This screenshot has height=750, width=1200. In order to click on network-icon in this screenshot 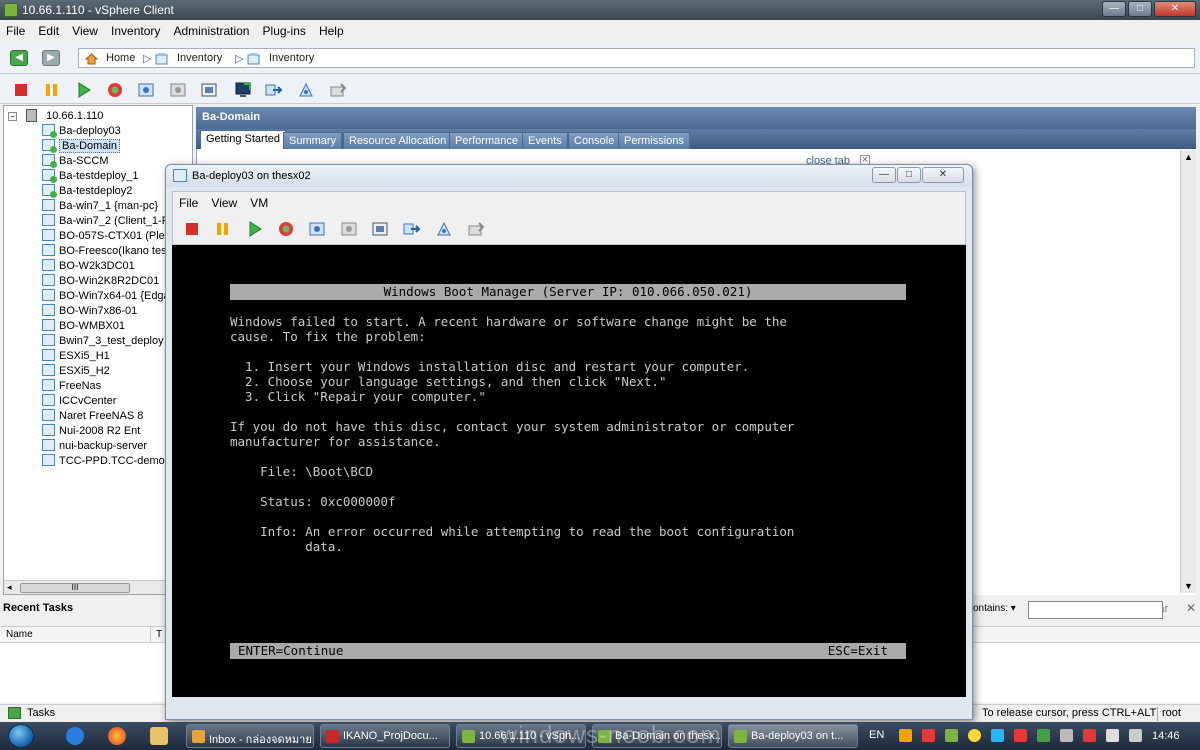, I will do `click(1066, 735)`.